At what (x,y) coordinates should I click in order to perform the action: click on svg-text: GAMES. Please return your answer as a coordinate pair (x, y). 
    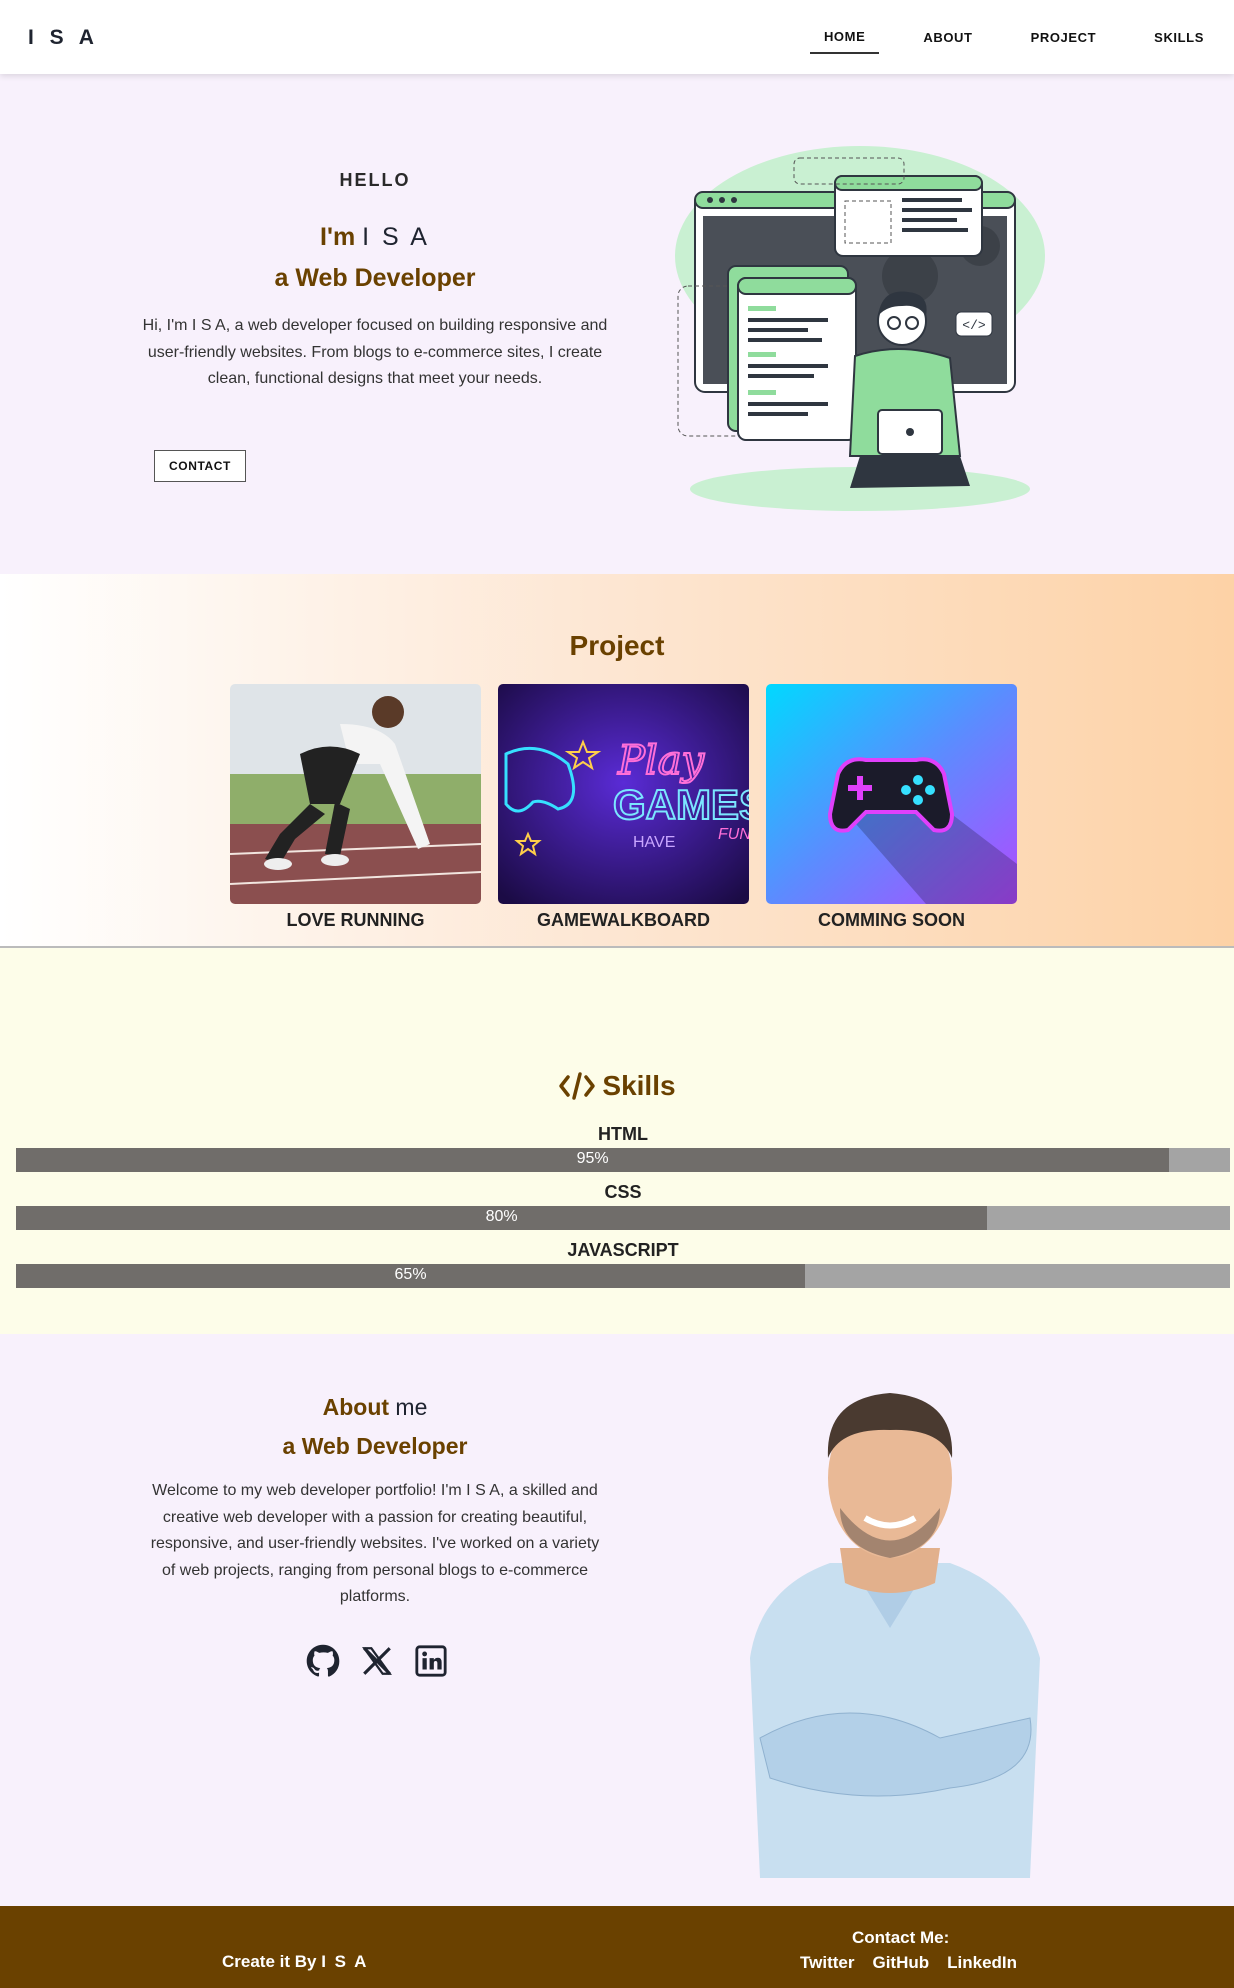
    Looking at the image, I should click on (681, 804).